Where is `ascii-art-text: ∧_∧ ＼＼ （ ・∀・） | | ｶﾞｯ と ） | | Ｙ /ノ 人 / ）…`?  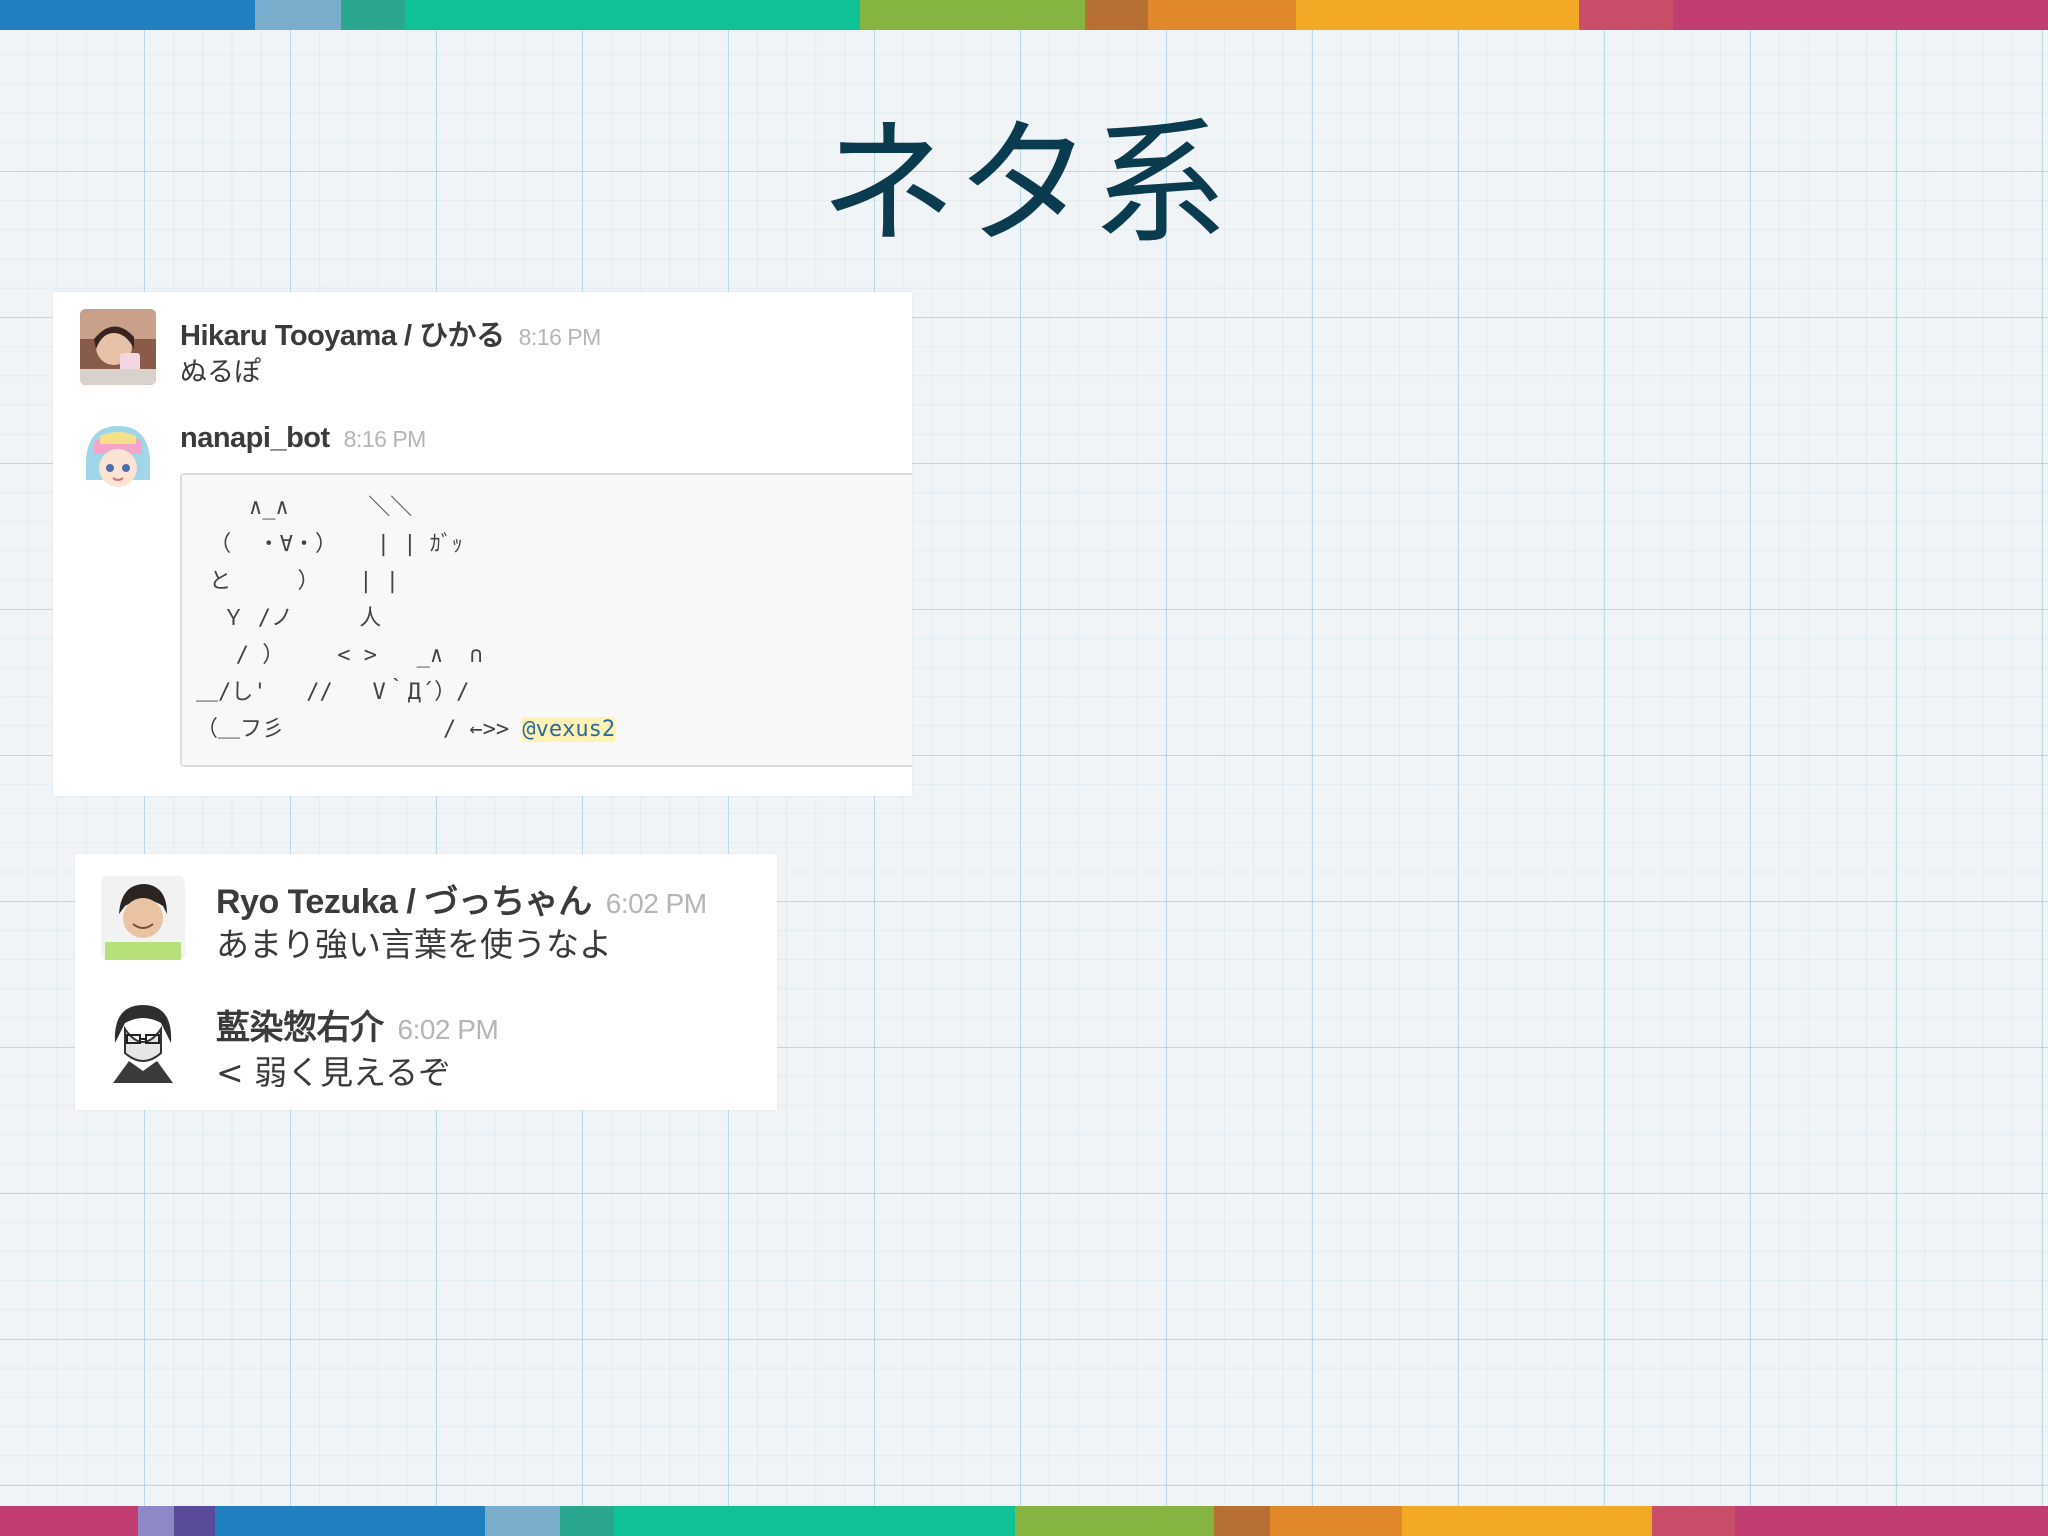
ascii-art-text: ∧_∧ ＼＼ （ ・∀・） | | ｶﾞｯ と ） | | Ｙ /ノ 人 / ）… is located at coordinates (353, 618).